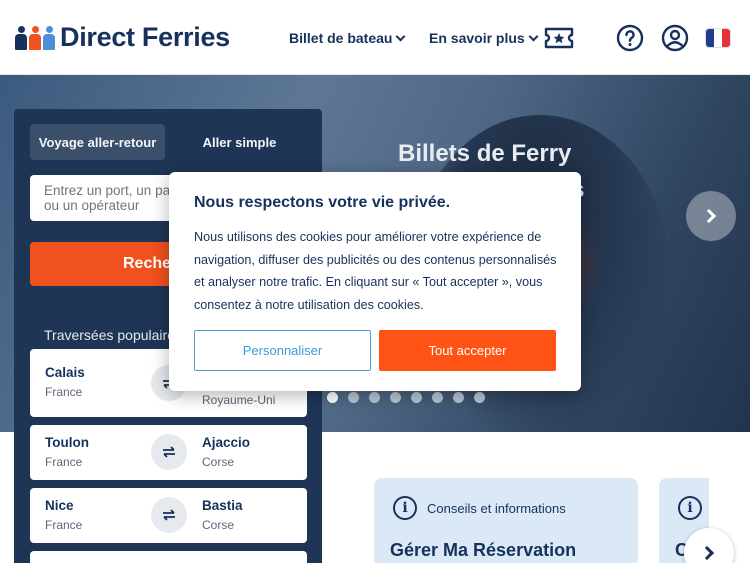 Image resolution: width=750 pixels, height=563 pixels. Describe the element at coordinates (97, 142) in the screenshot. I see `tab-return-trip: Voyage aller-retour` at that location.